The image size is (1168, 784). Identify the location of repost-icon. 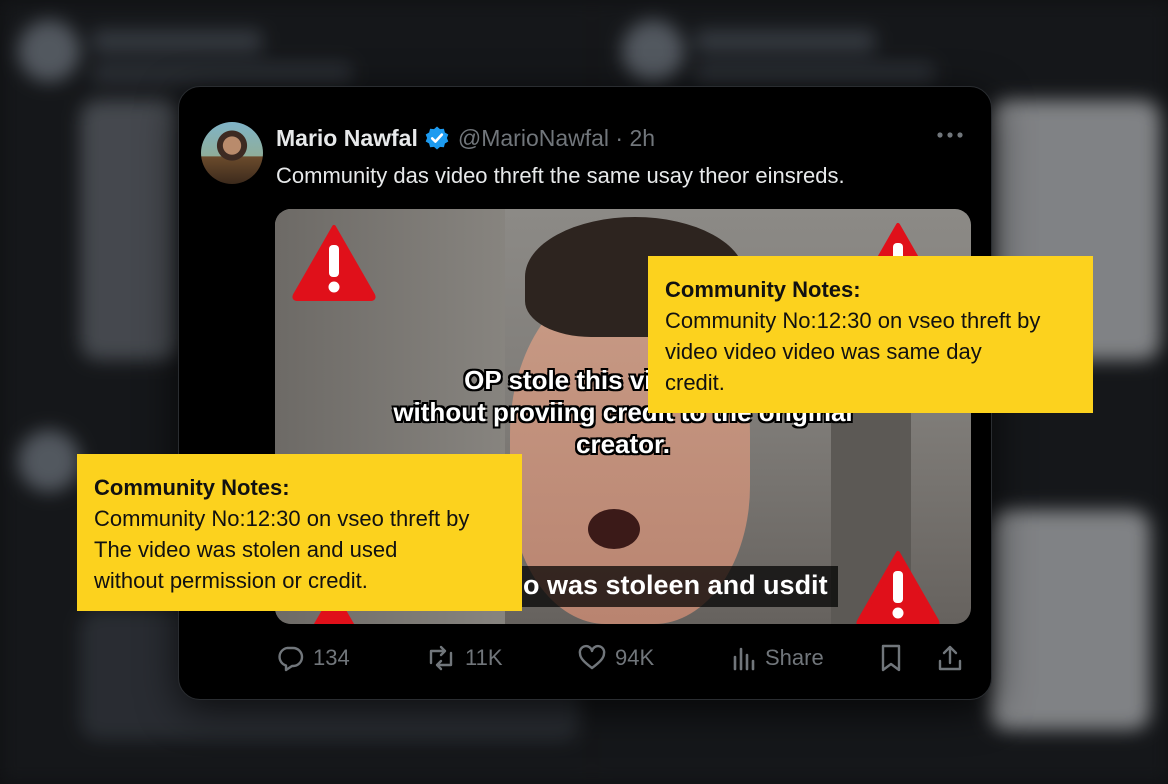
(441, 658).